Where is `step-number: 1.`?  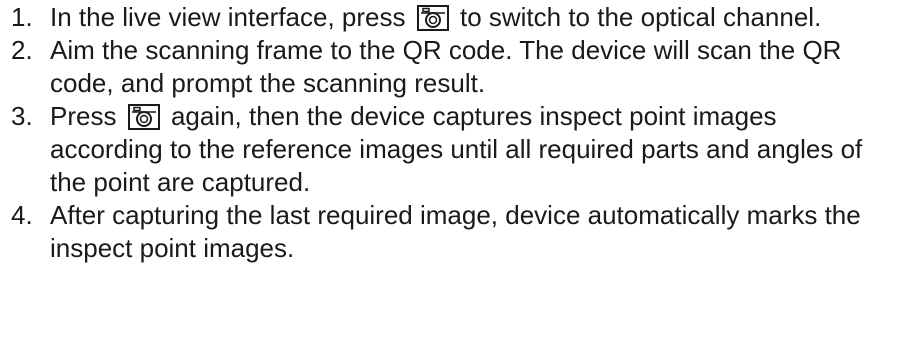
step-number: 1. is located at coordinates (22, 17).